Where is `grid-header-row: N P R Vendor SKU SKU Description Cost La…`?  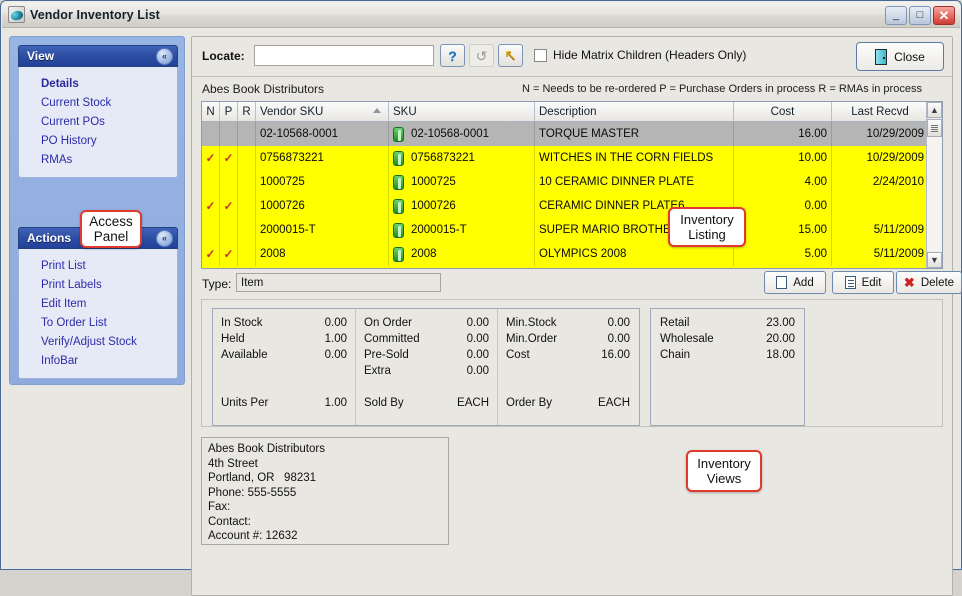 grid-header-row: N P R Vendor SKU SKU Description Cost La… is located at coordinates (572, 112).